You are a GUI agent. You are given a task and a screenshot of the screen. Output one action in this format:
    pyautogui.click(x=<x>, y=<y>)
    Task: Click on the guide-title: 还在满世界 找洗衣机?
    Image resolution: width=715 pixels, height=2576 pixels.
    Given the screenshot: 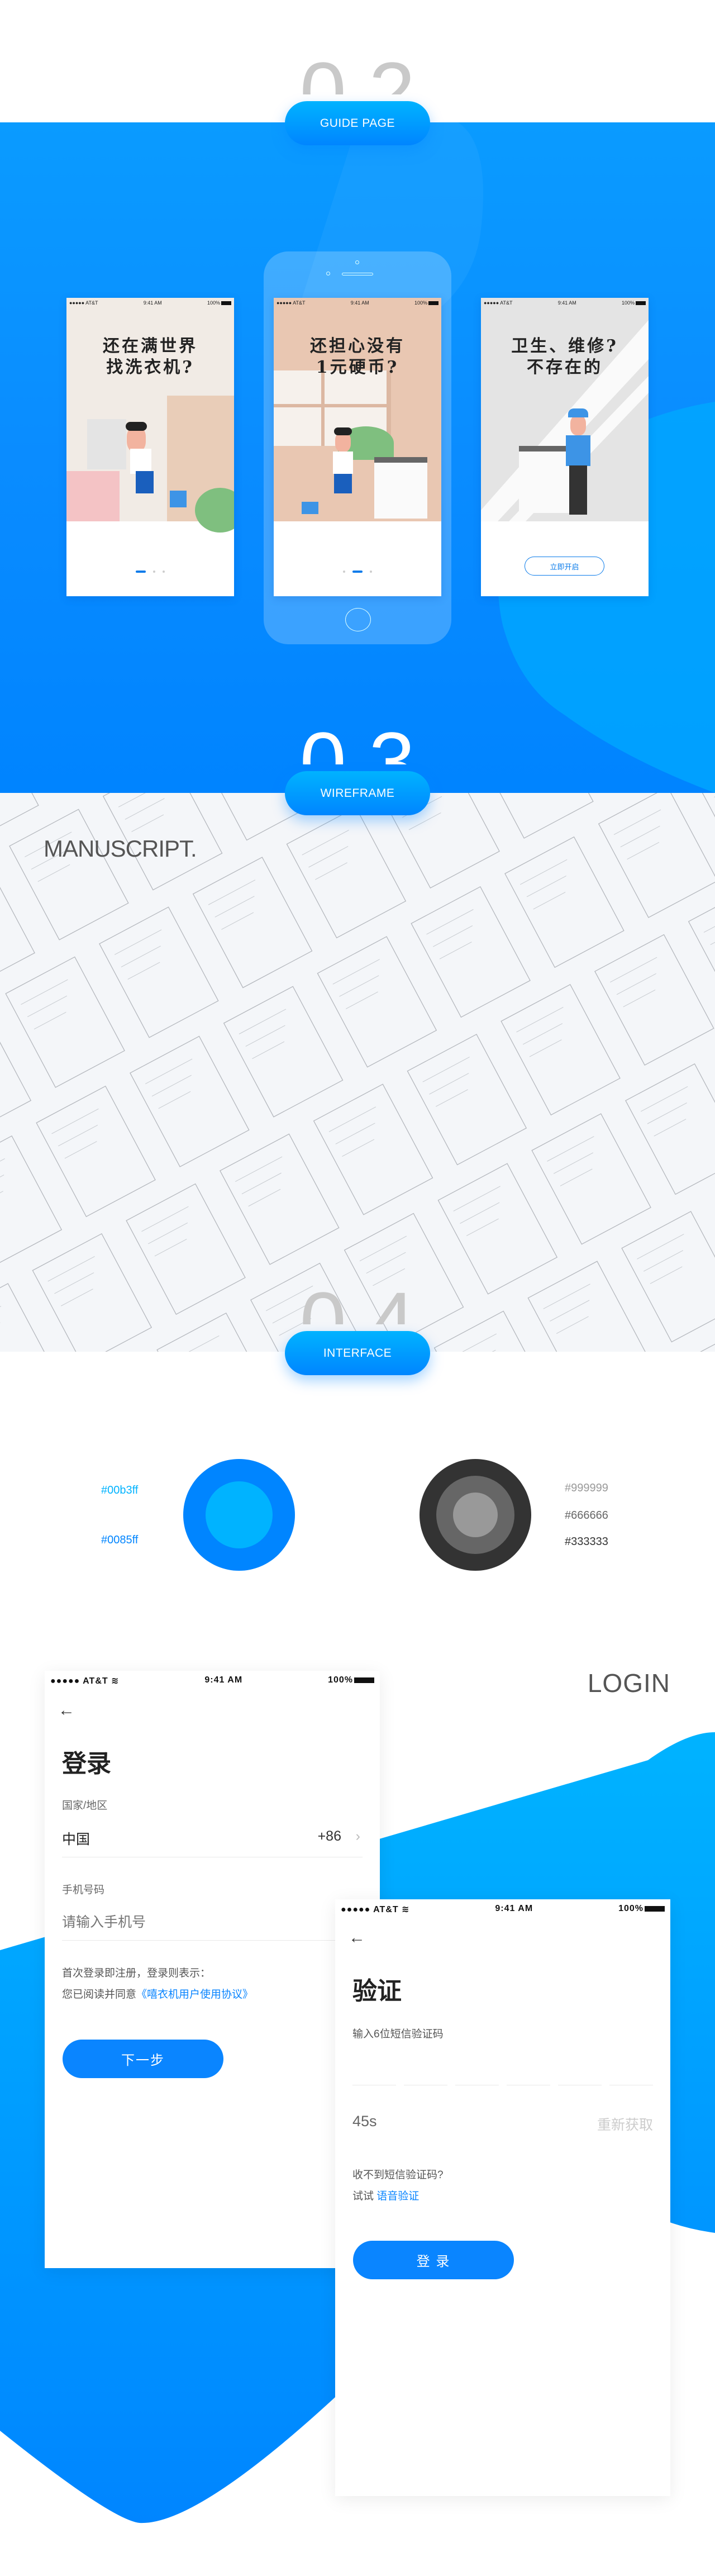 What is the action you would take?
    pyautogui.click(x=150, y=357)
    